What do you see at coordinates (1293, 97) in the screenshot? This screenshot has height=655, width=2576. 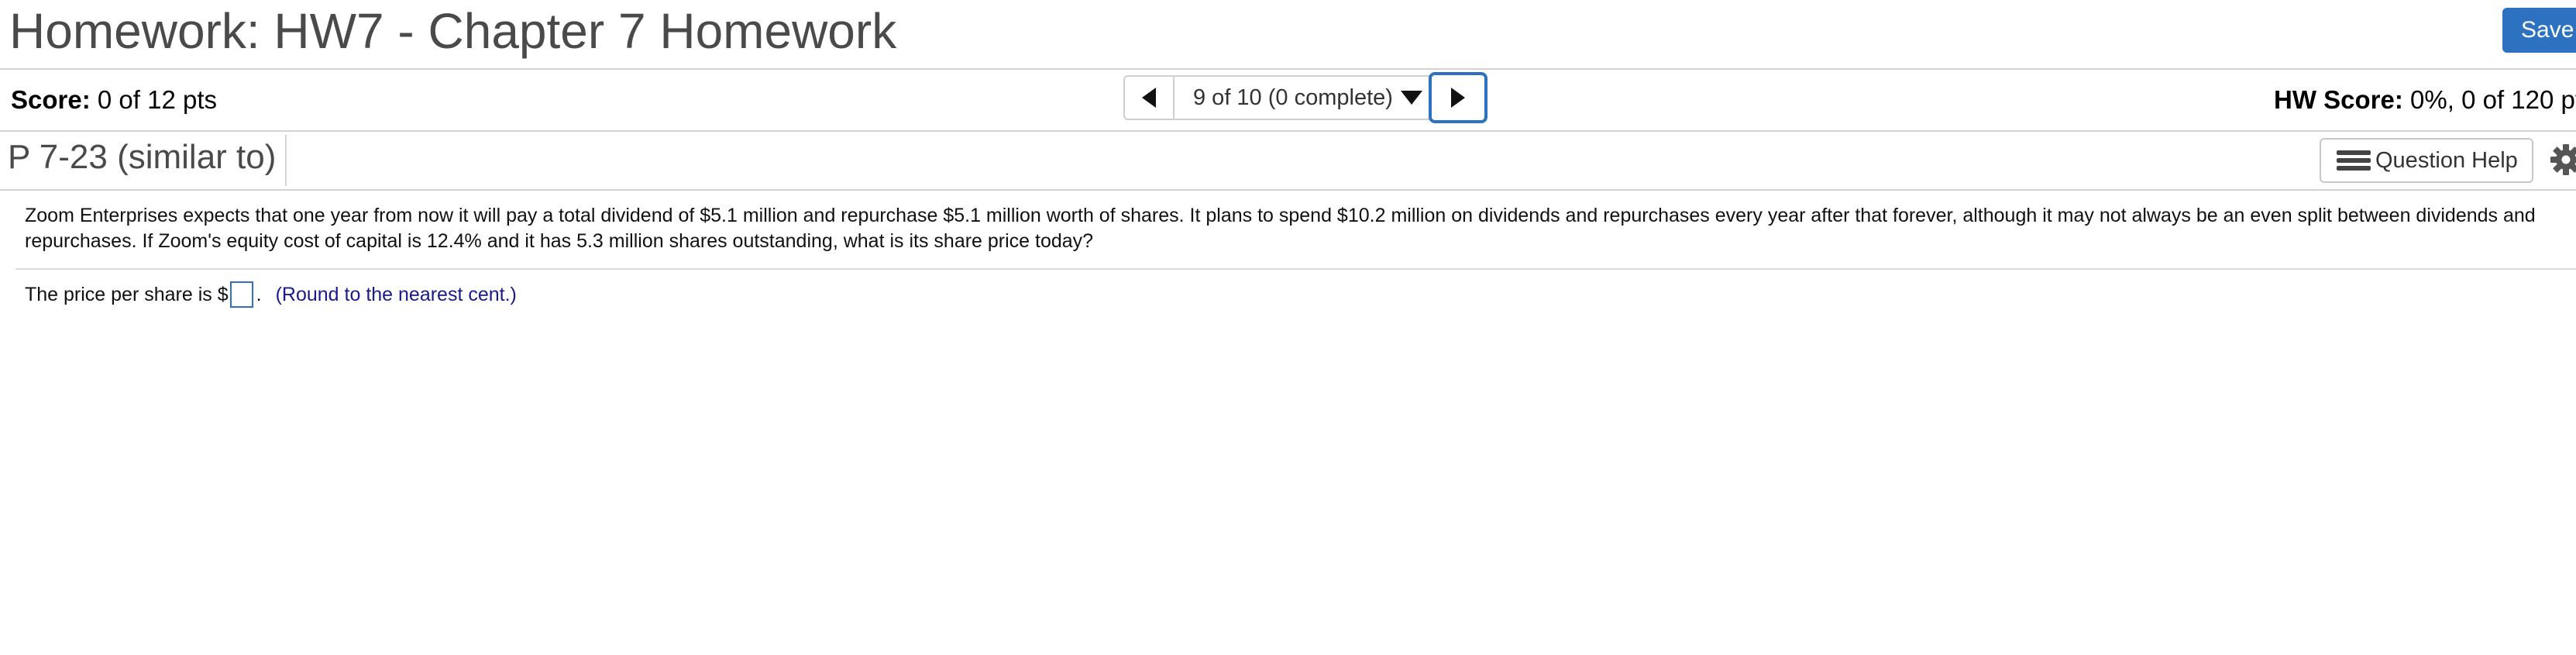 I see `question-position: 9 of 10 (0 complete)` at bounding box center [1293, 97].